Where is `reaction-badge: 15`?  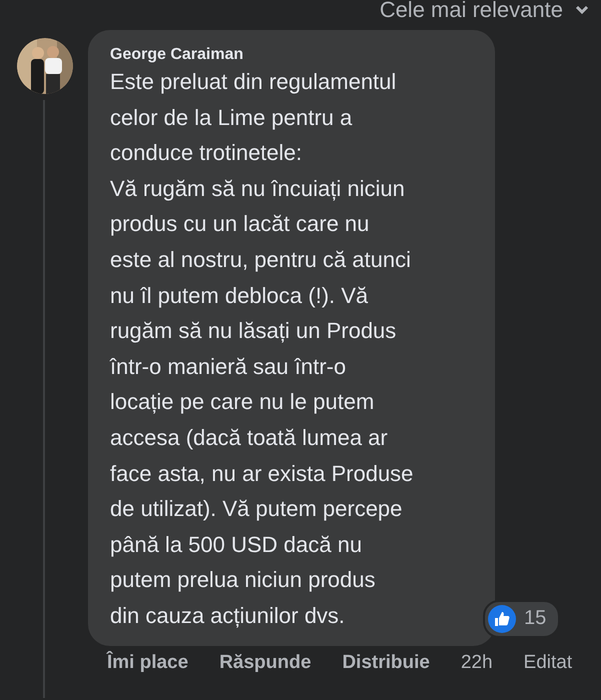
reaction-badge: 15 is located at coordinates (521, 619).